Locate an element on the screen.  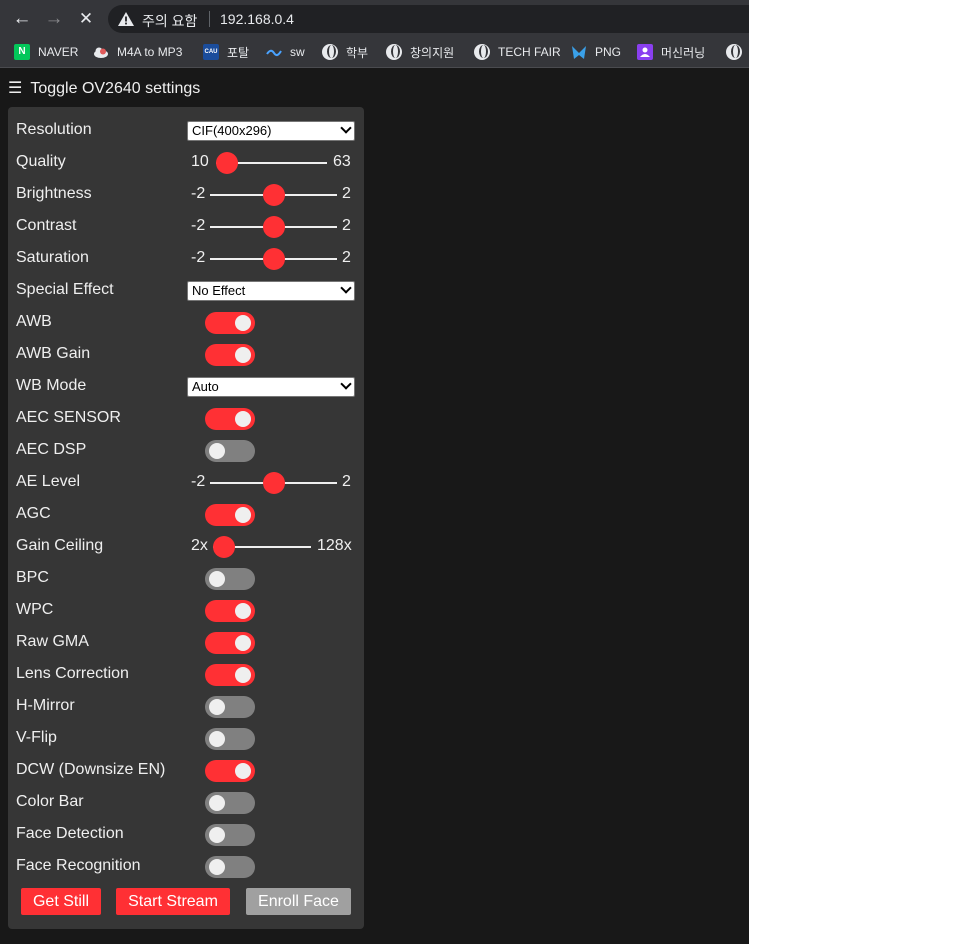
quality-slider-thumb is located at coordinates (227, 163).